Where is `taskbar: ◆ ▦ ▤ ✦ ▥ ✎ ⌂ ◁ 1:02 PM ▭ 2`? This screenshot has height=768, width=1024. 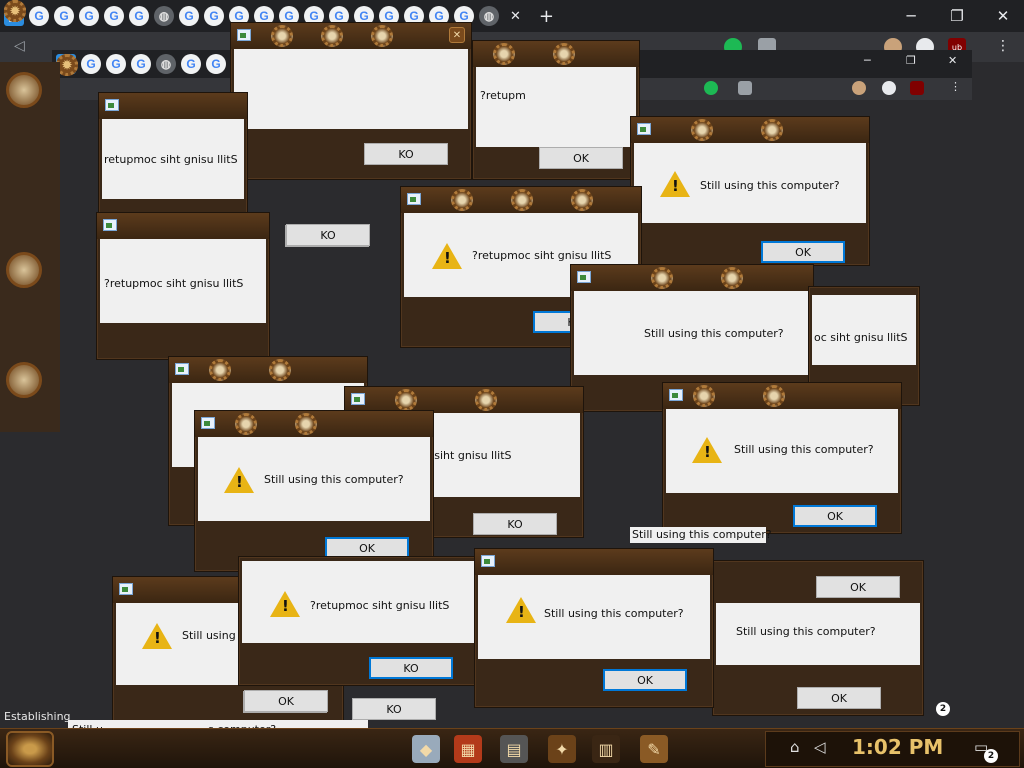
taskbar: ◆ ▦ ▤ ✦ ▥ ✎ ⌂ ◁ 1:02 PM ▭ 2 is located at coordinates (512, 748).